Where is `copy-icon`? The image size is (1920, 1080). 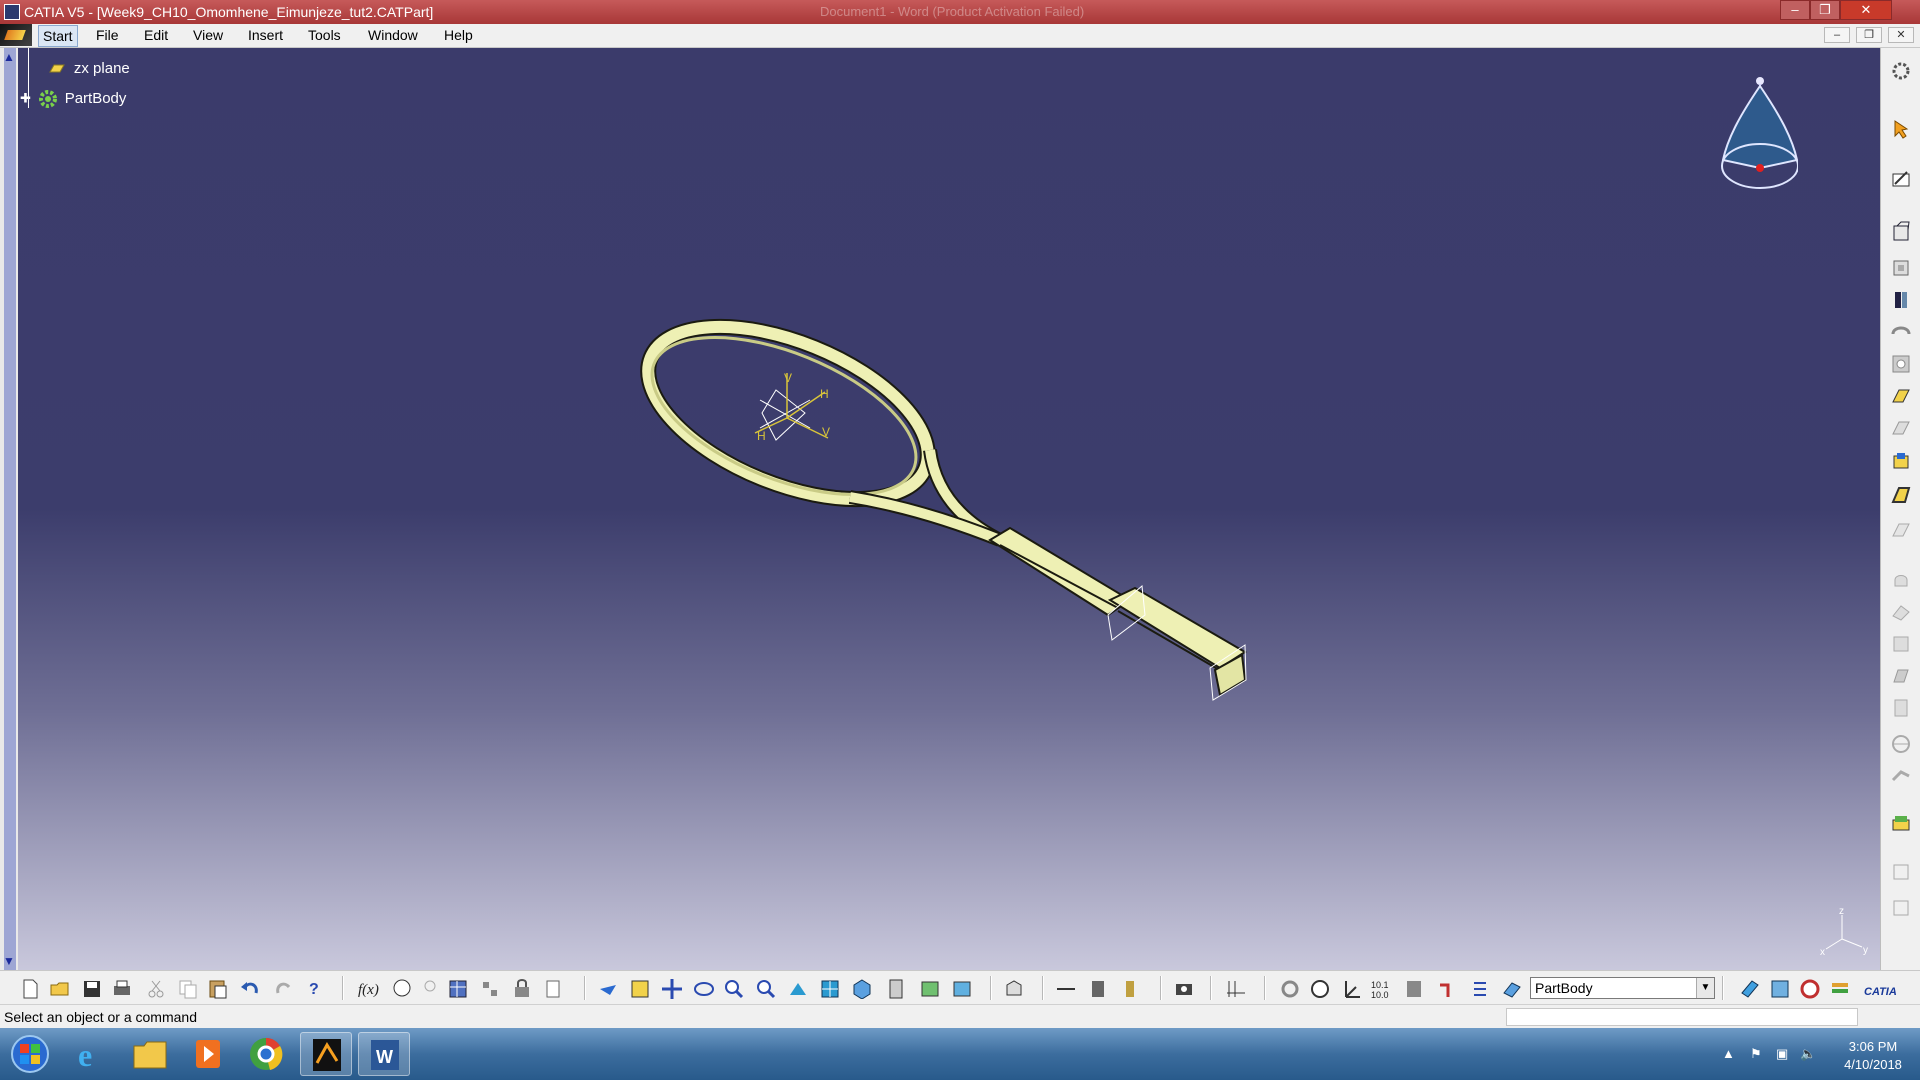
copy-icon is located at coordinates (188, 988).